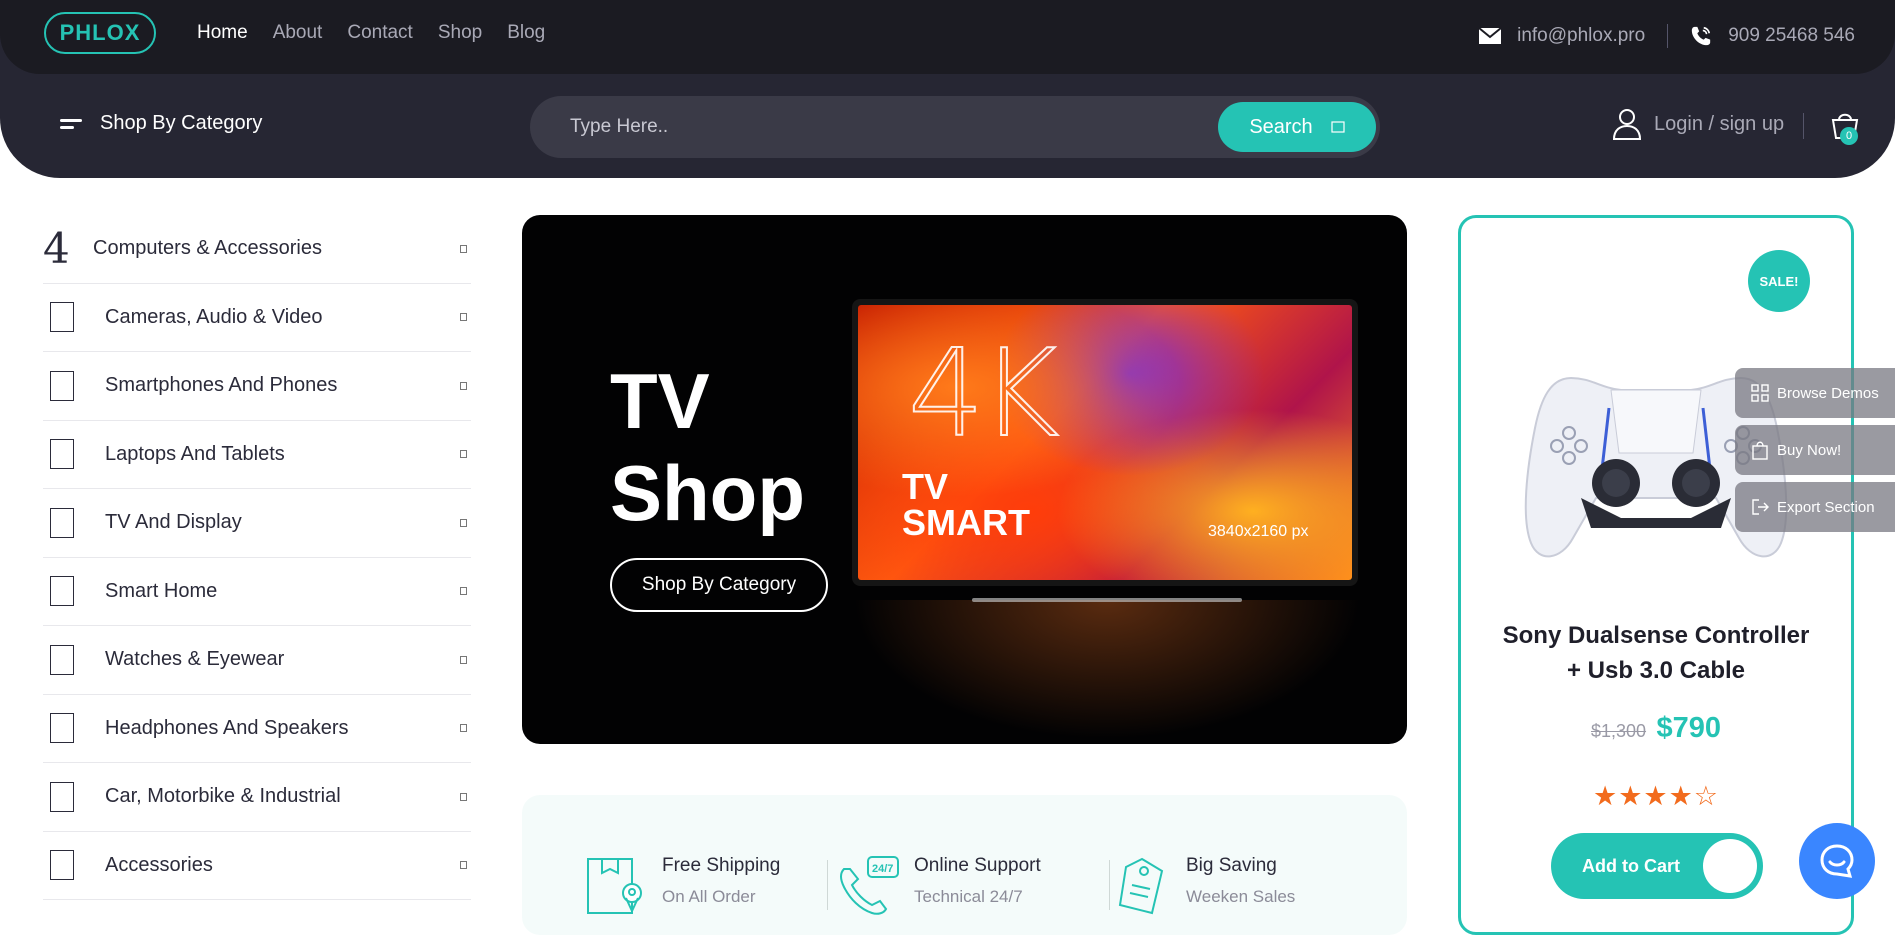 This screenshot has width=1895, height=935. I want to click on category-label: Smartphones And Phones, so click(221, 385).